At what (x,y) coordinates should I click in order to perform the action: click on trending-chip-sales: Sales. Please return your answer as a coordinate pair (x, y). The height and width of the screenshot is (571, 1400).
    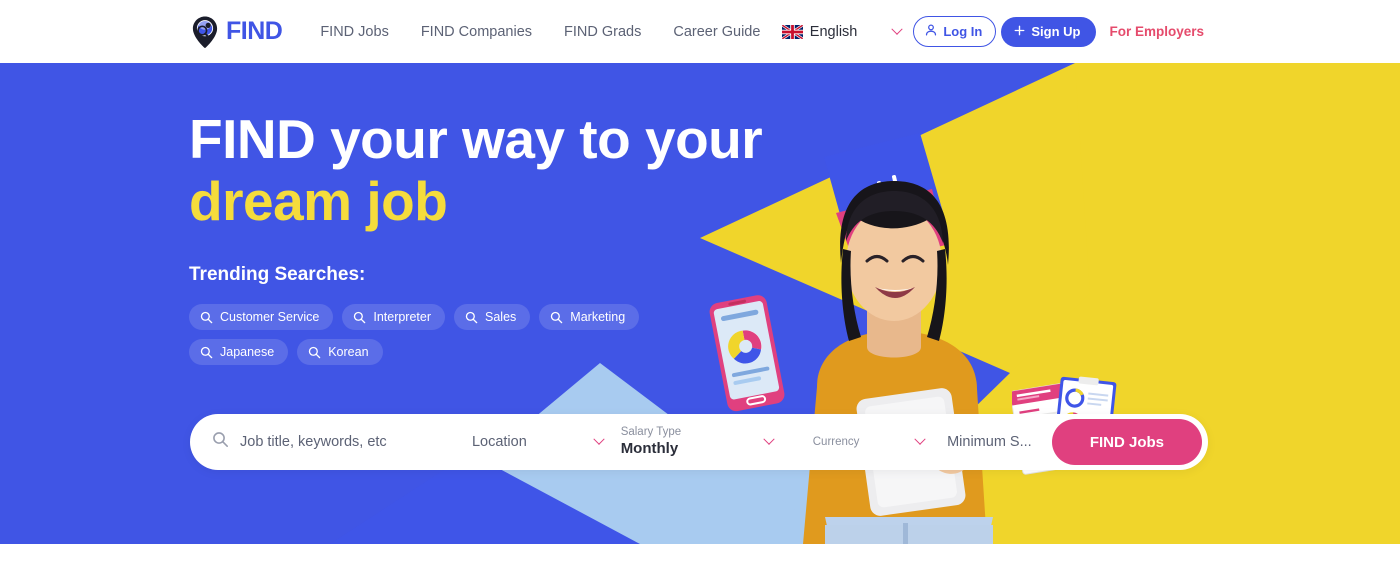
    Looking at the image, I should click on (492, 317).